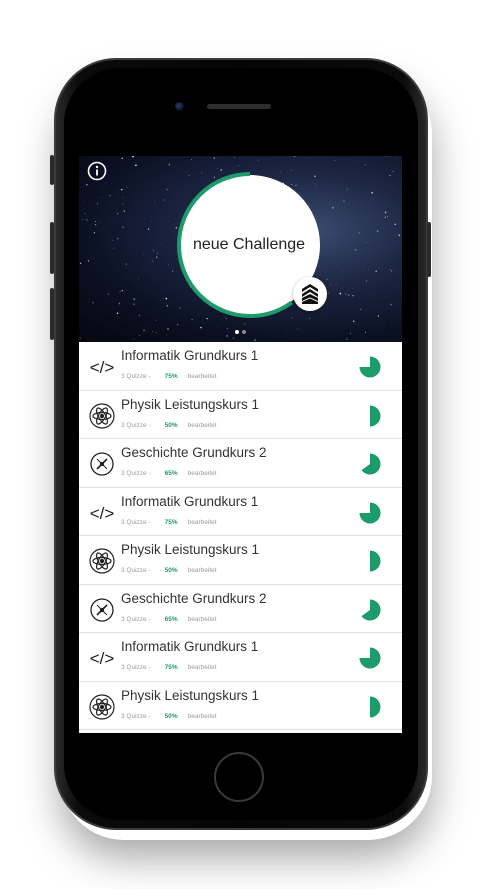 The width and height of the screenshot is (481, 889). I want to click on rank-badge, so click(310, 294).